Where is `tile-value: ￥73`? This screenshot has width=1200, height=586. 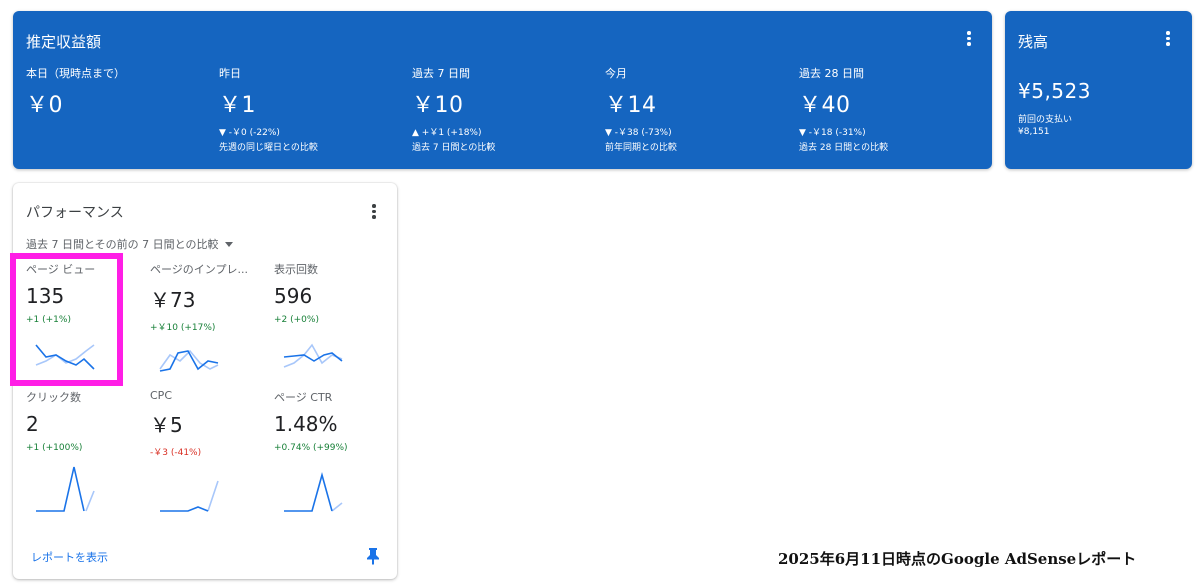 tile-value: ￥73 is located at coordinates (173, 300).